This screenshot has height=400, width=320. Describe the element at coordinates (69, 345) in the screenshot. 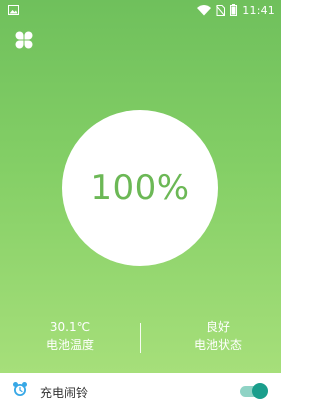

I see `temperature-label: 电池温度` at that location.